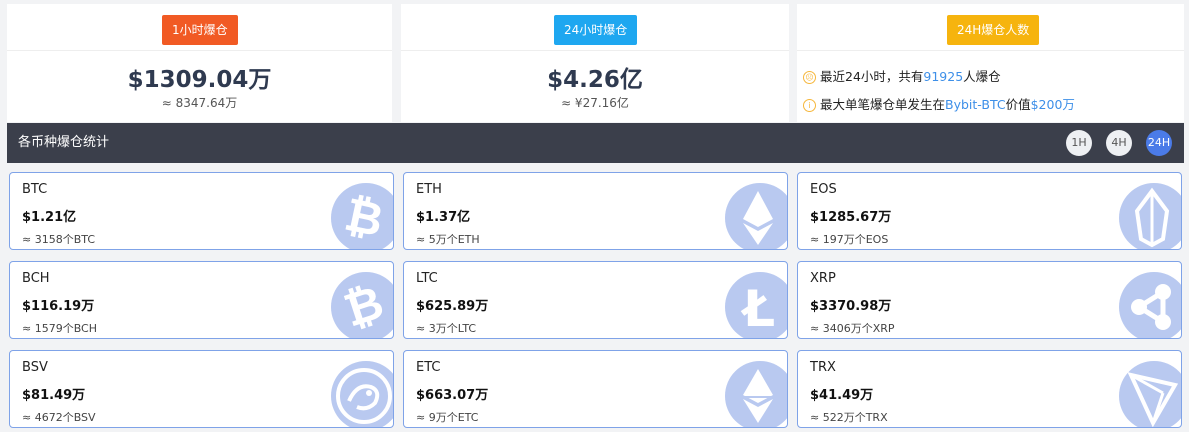 The width and height of the screenshot is (1189, 432). Describe the element at coordinates (989, 389) in the screenshot. I see `coin-card-trx: TRX $41.49万 ≈ 522万个TRX` at that location.